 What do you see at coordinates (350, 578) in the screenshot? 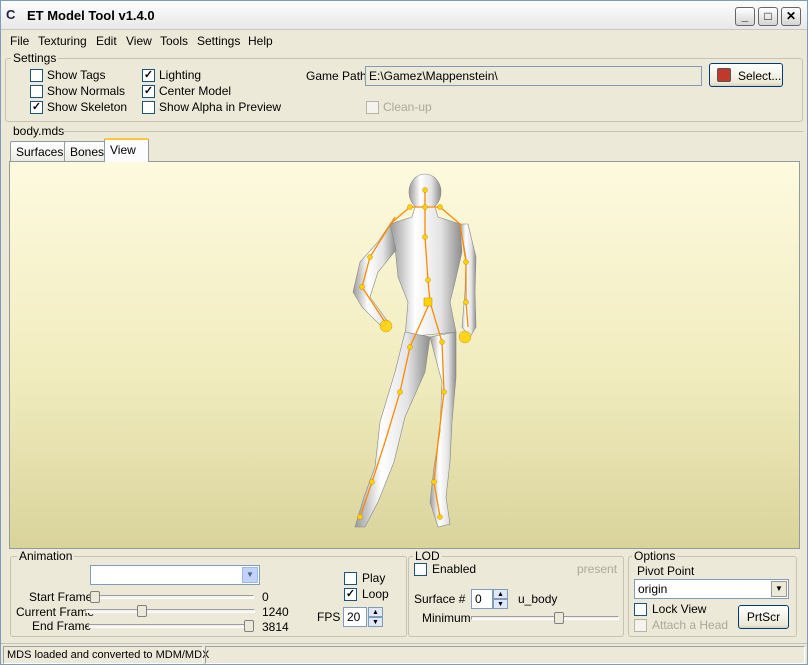
I see `play-checkbox` at bounding box center [350, 578].